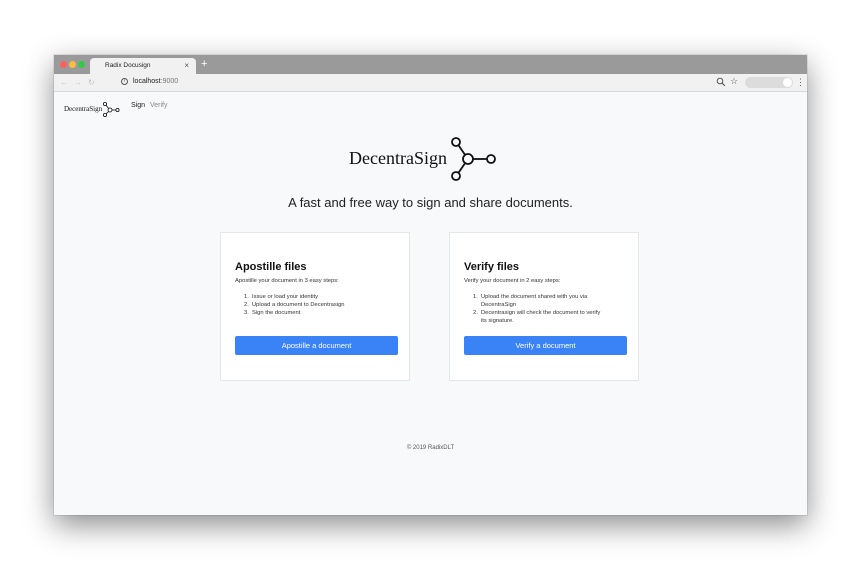  What do you see at coordinates (497, 321) in the screenshot?
I see `step-text: its signature.` at bounding box center [497, 321].